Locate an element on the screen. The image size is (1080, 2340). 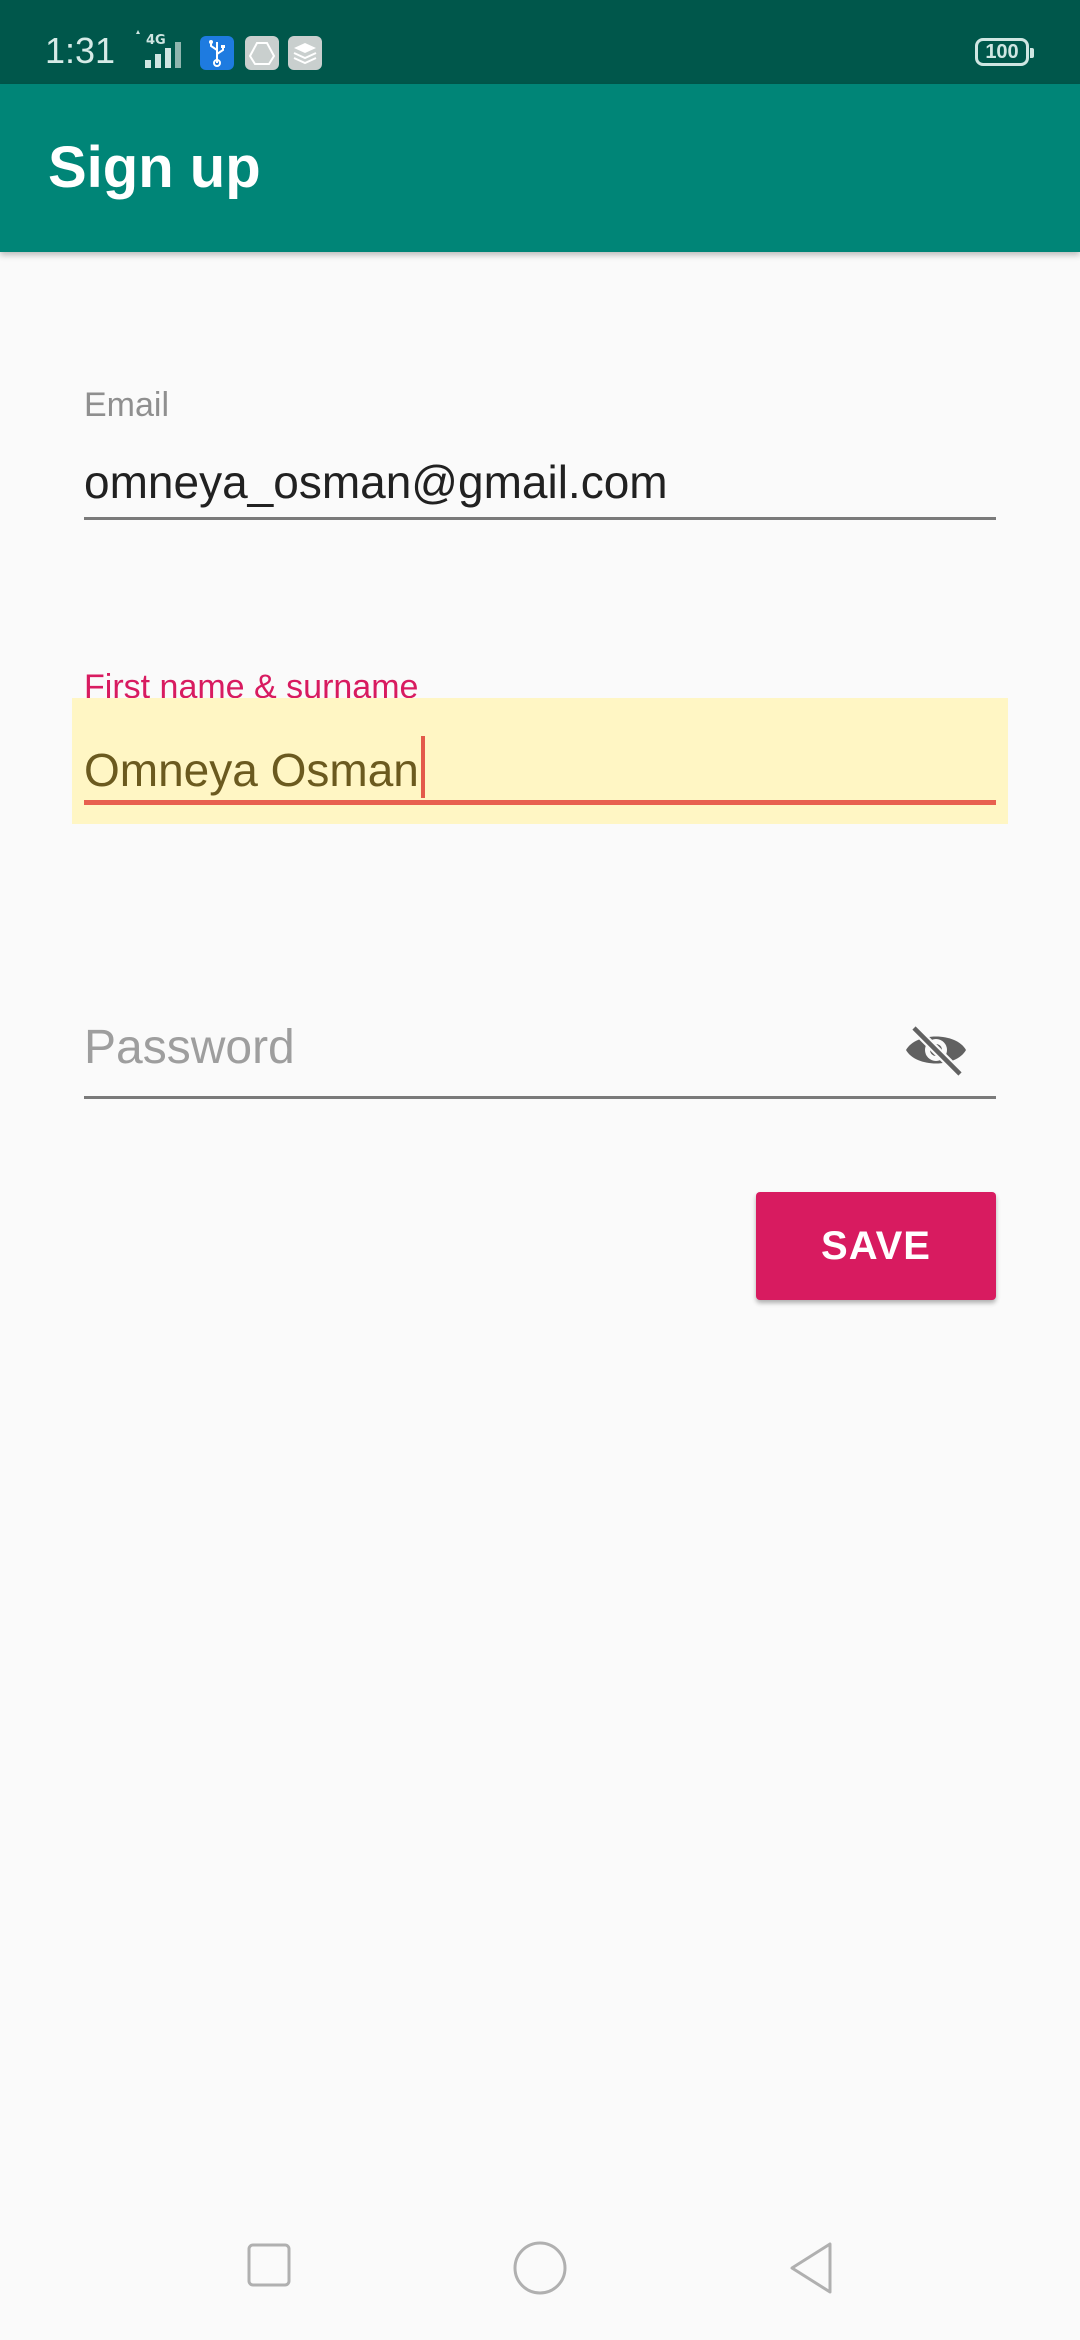
drive-app-icon is located at coordinates (262, 53).